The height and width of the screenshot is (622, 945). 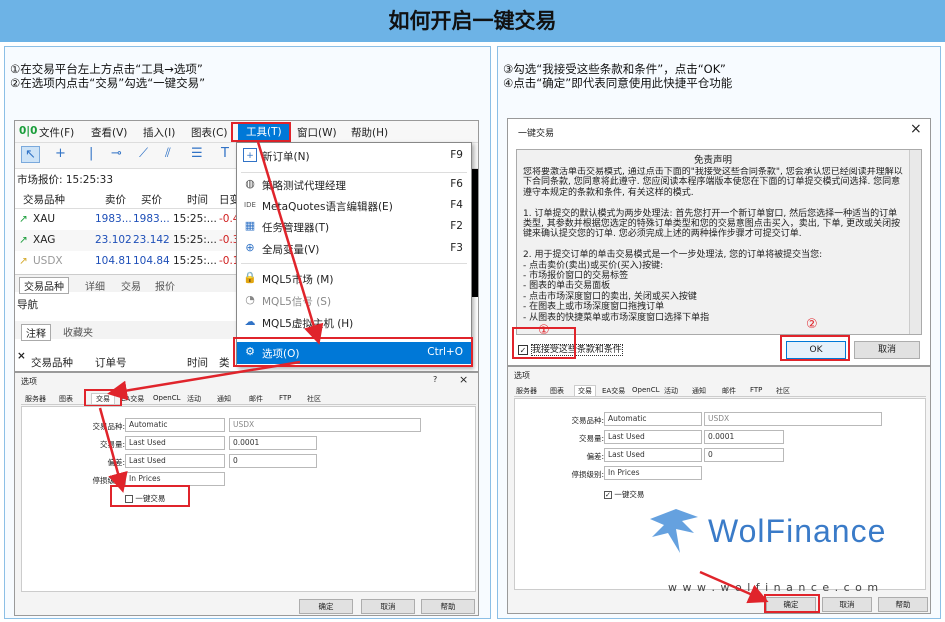 What do you see at coordinates (78, 331) in the screenshot?
I see `tab-favorites: 收藏夹` at bounding box center [78, 331].